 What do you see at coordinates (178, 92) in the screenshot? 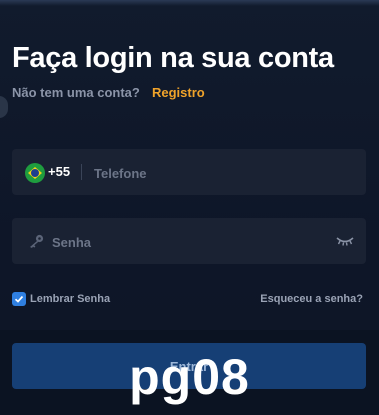
I see `register-link: Registro` at bounding box center [178, 92].